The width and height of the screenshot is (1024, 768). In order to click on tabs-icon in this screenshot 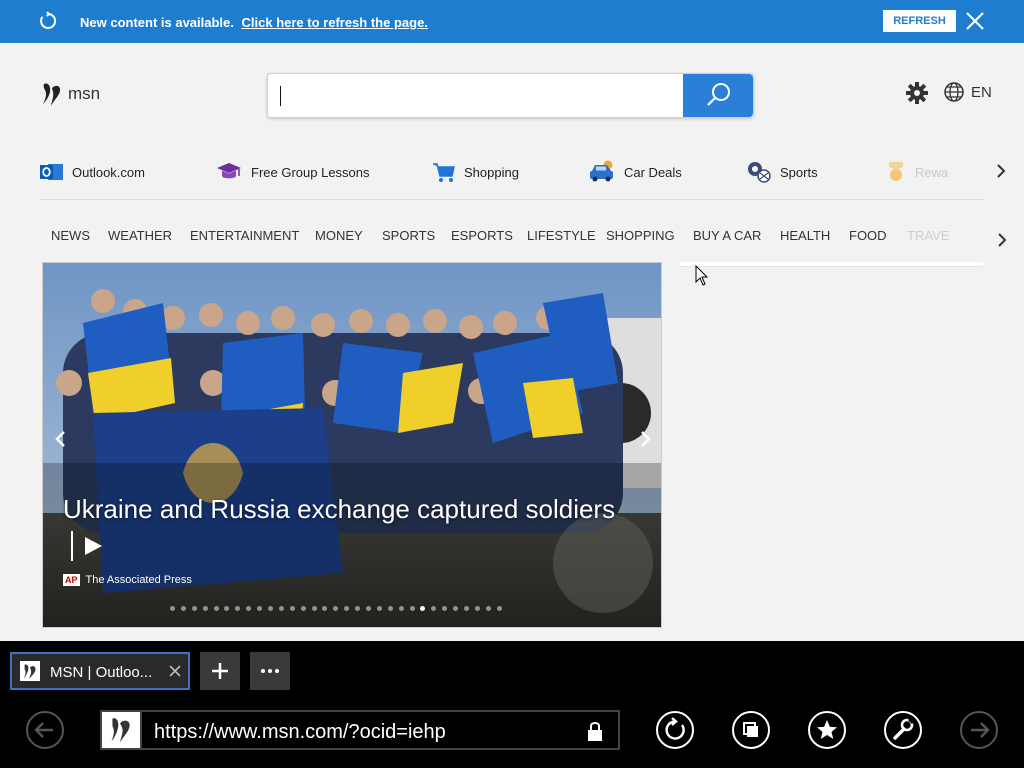, I will do `click(751, 730)`.